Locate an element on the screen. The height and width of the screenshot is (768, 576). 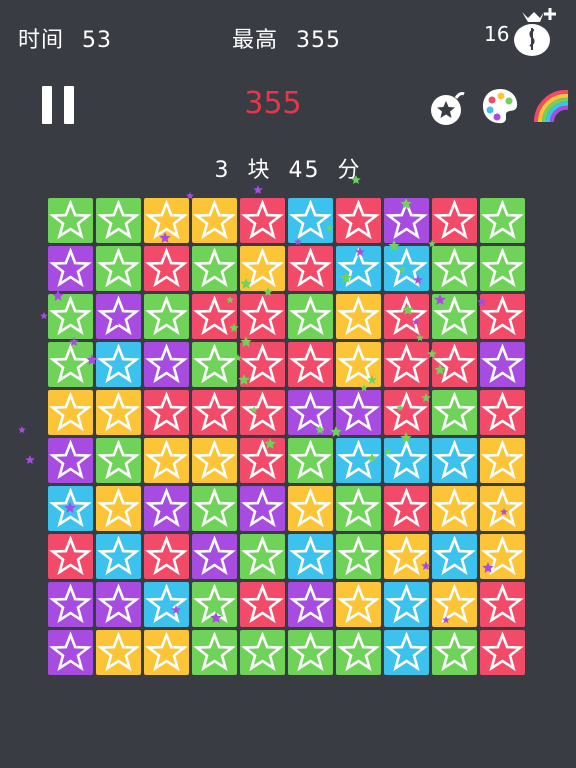
rainbow-icon is located at coordinates (552, 106).